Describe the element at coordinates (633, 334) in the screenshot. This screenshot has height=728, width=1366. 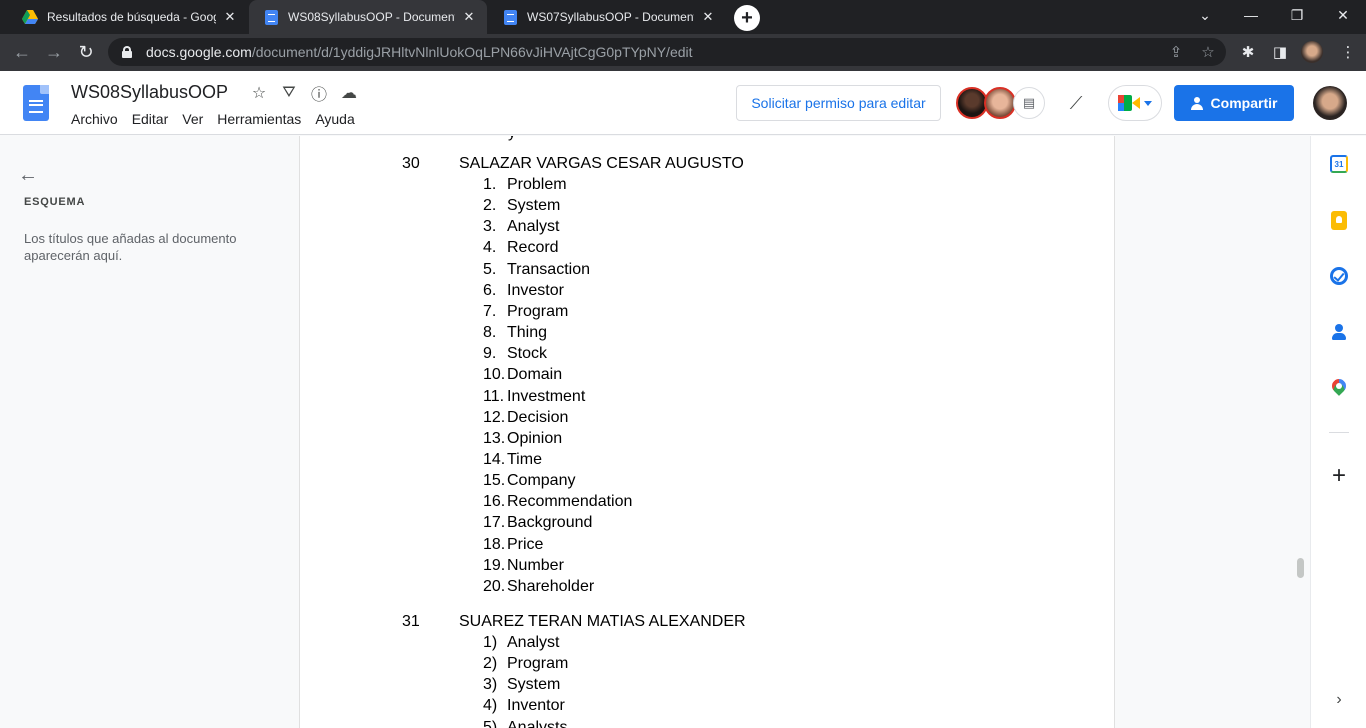
I see `list-item: 8. Thing` at that location.